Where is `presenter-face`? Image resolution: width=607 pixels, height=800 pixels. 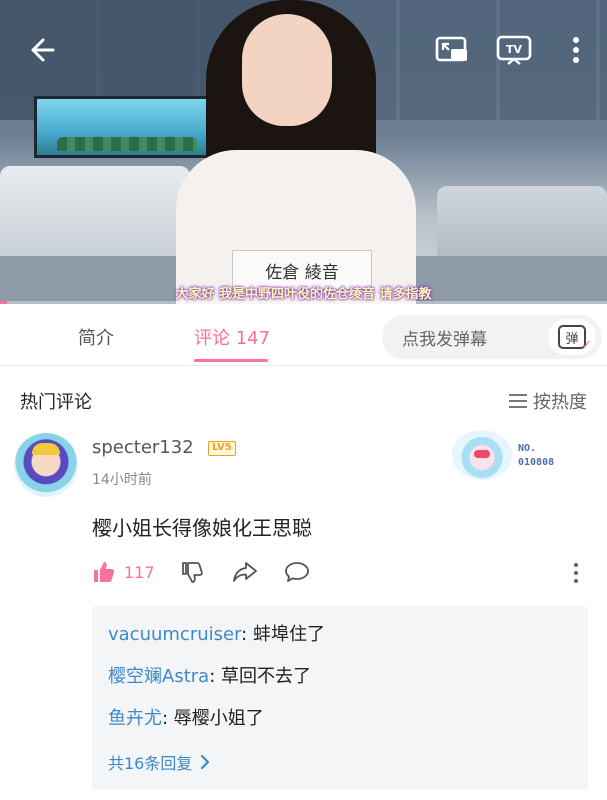
presenter-face is located at coordinates (287, 70).